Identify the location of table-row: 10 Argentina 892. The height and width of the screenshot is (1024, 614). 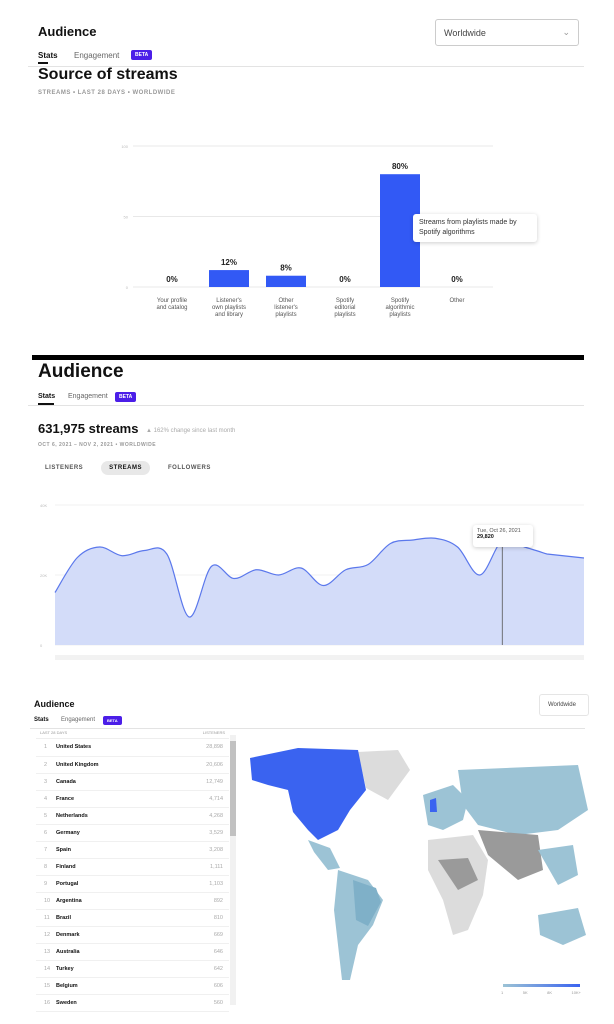
(132, 901).